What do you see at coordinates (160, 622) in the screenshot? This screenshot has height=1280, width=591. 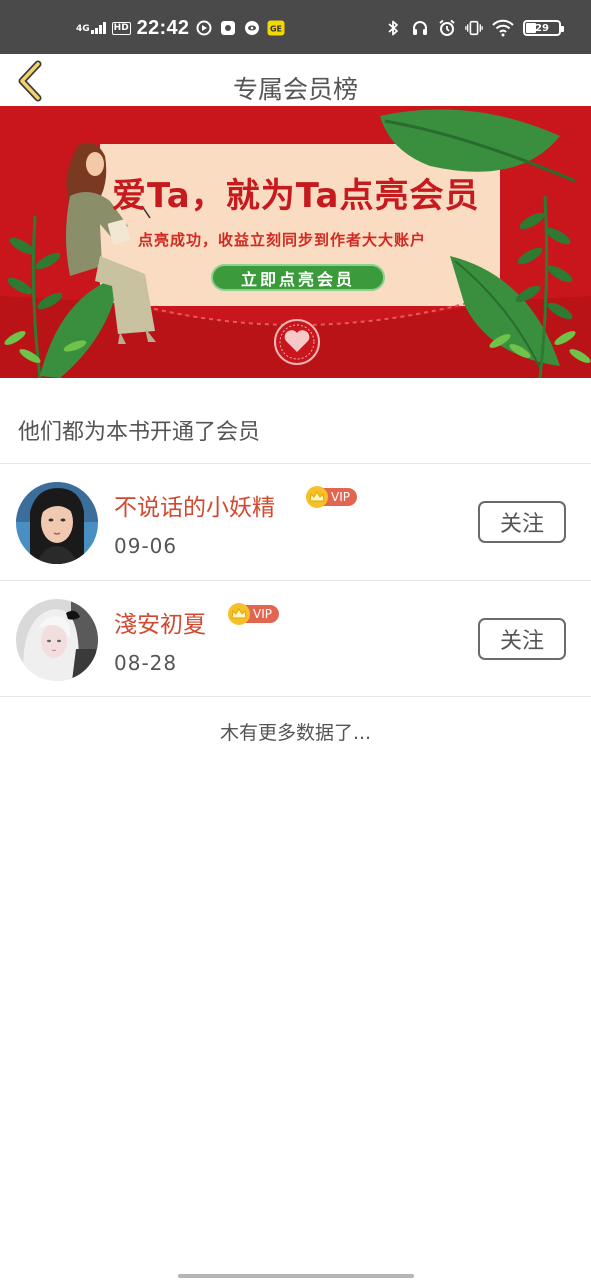 I see `member-name: 淺安初夏` at bounding box center [160, 622].